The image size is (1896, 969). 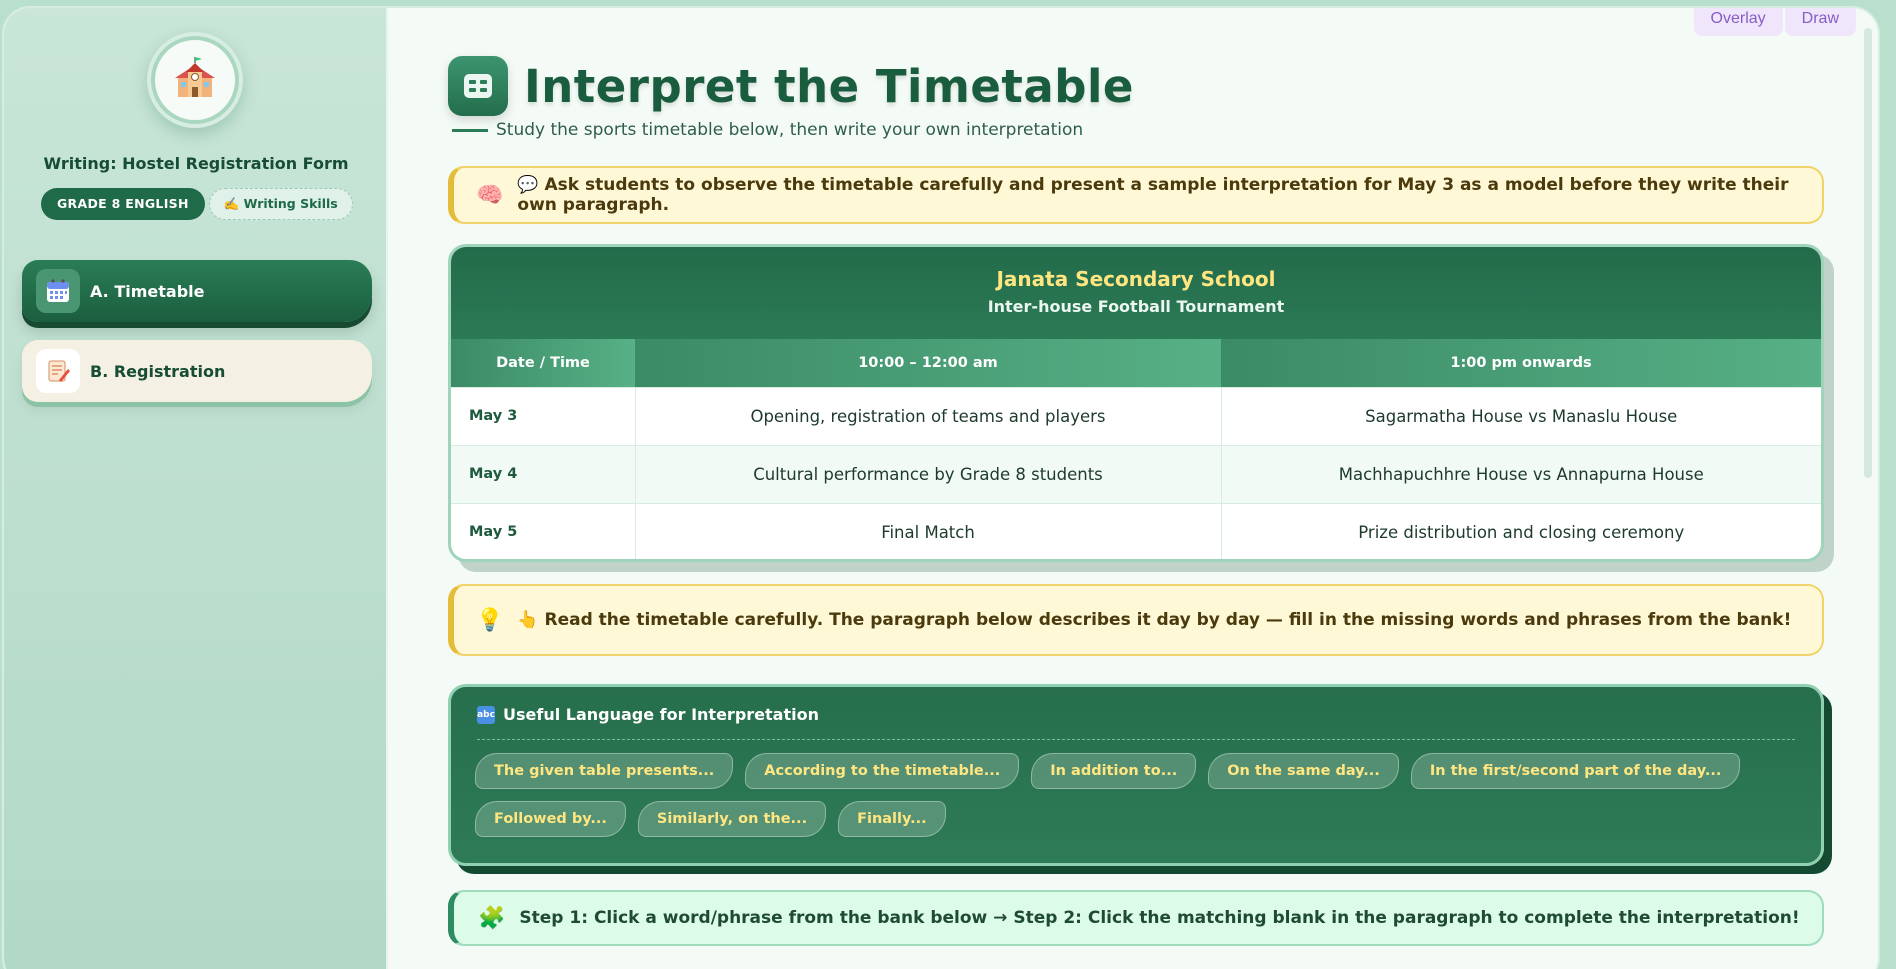 I want to click on school-logo, so click(x=195, y=80).